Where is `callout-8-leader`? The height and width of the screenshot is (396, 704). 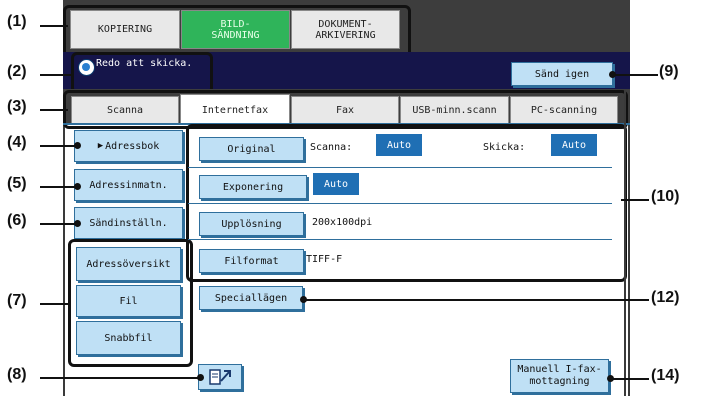 callout-8-leader is located at coordinates (120, 378).